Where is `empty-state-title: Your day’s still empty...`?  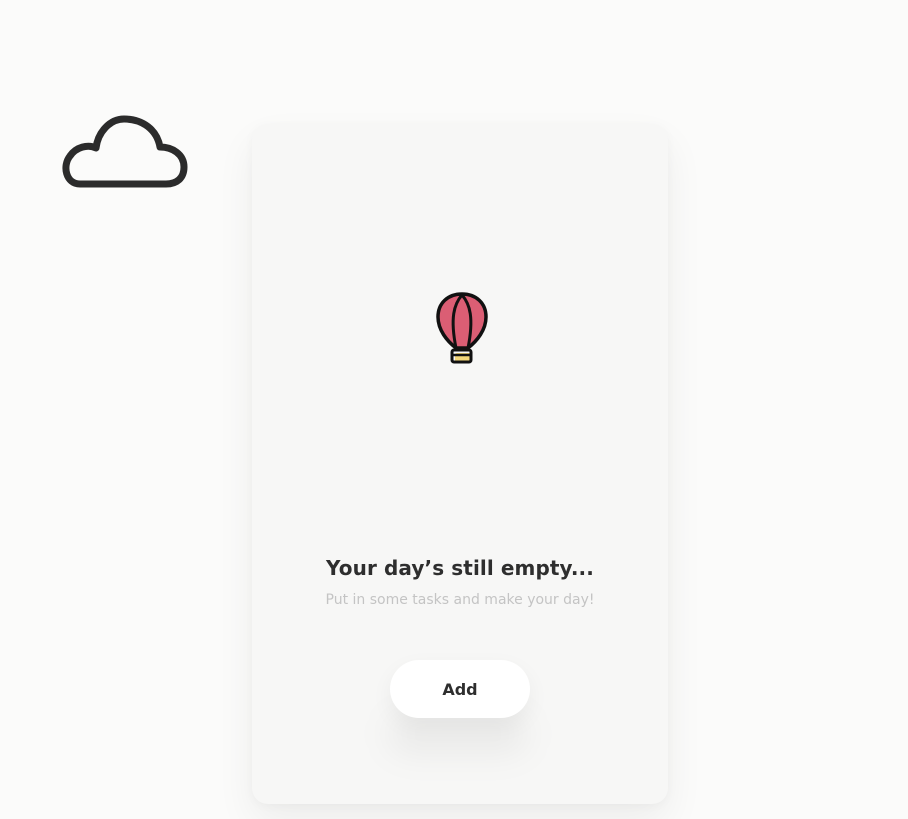
empty-state-title: Your day’s still empty... is located at coordinates (460, 568).